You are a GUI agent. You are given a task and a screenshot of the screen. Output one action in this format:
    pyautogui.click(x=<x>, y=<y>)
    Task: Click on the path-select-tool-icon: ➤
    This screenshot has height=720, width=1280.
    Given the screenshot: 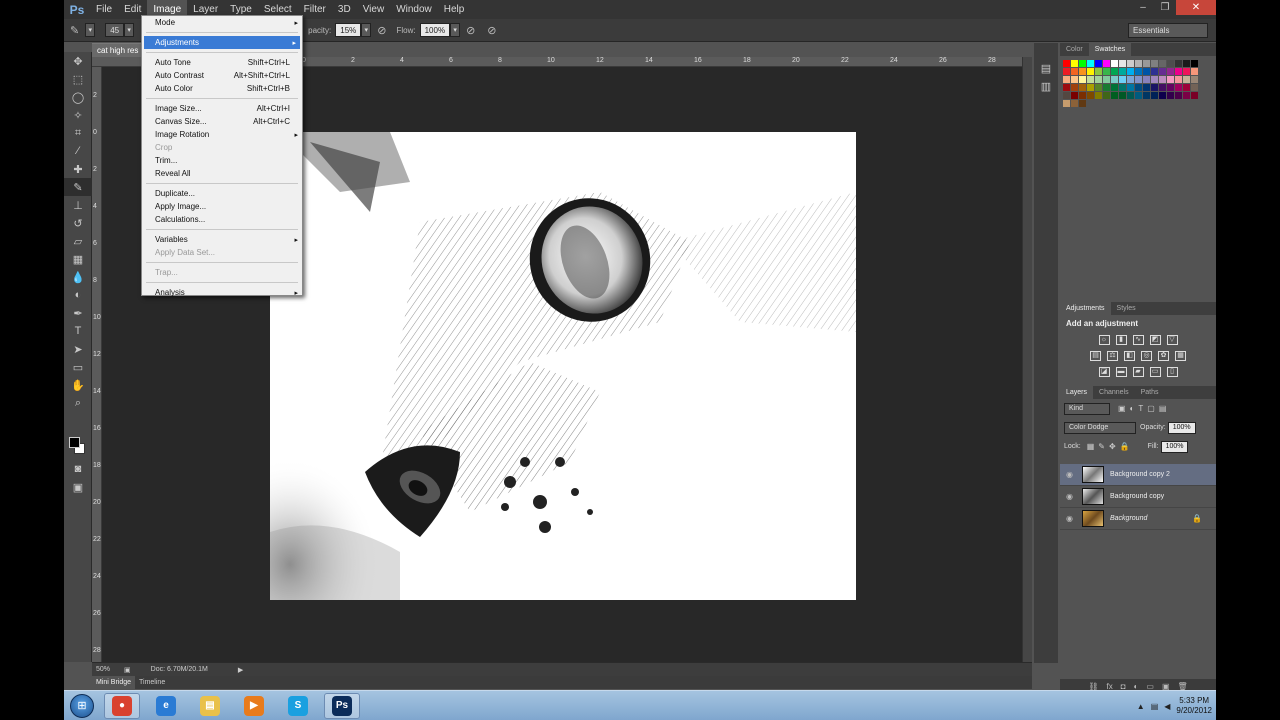 What is the action you would take?
    pyautogui.click(x=78, y=349)
    